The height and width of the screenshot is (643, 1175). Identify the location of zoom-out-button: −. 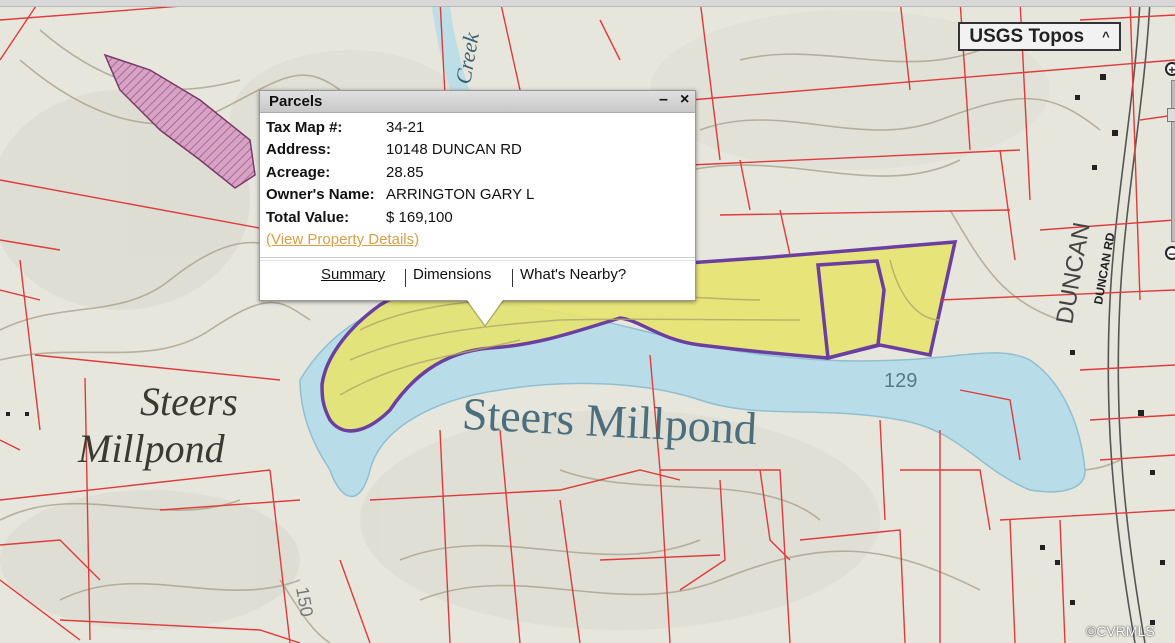
(1170, 253).